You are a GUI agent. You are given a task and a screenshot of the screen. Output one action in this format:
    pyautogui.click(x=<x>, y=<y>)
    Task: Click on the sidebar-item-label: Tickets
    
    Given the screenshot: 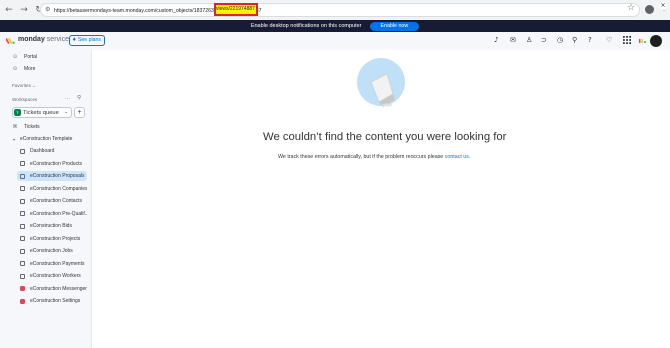 What is the action you would take?
    pyautogui.click(x=32, y=127)
    